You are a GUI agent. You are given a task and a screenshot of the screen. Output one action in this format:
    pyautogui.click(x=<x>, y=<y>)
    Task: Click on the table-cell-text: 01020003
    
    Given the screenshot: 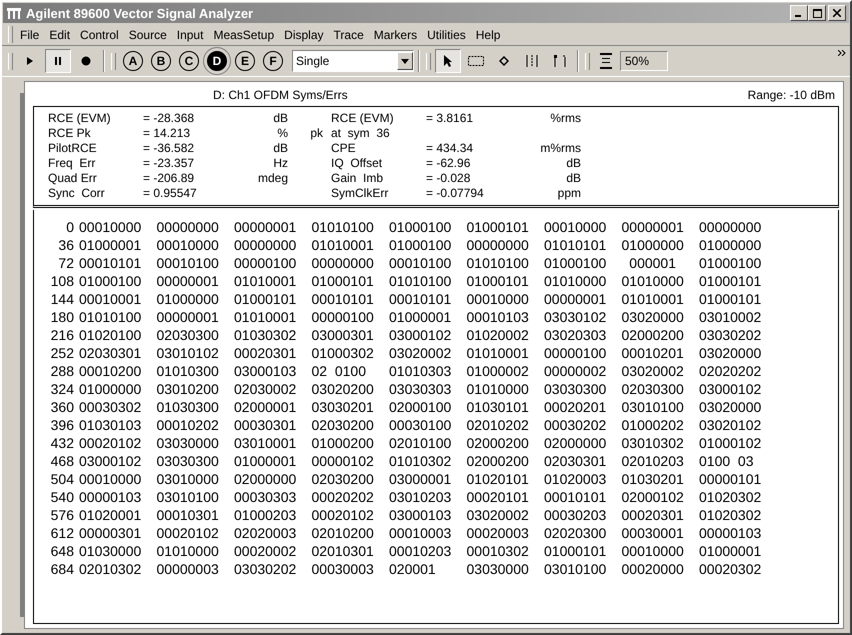 What is the action you would take?
    pyautogui.click(x=576, y=479)
    